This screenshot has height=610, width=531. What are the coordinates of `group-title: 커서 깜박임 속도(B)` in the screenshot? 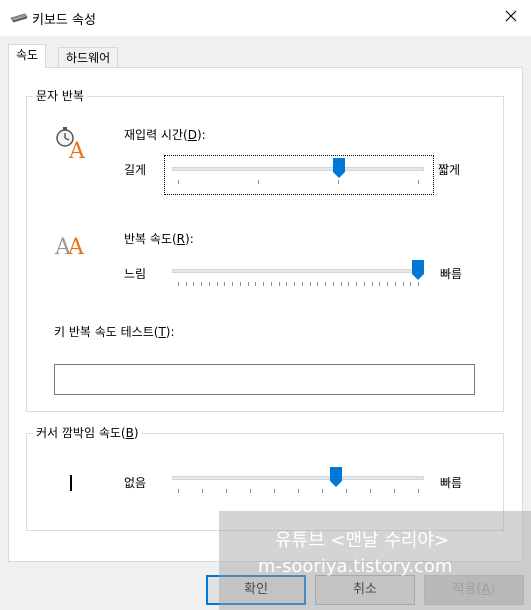 It's located at (87, 433).